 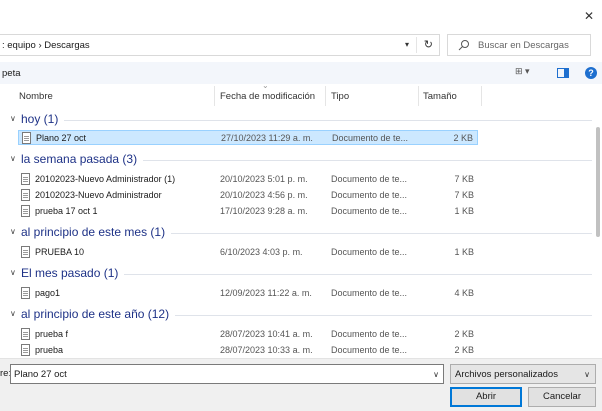 I want to click on search-input: Buscar en Descargas, so click(x=519, y=45).